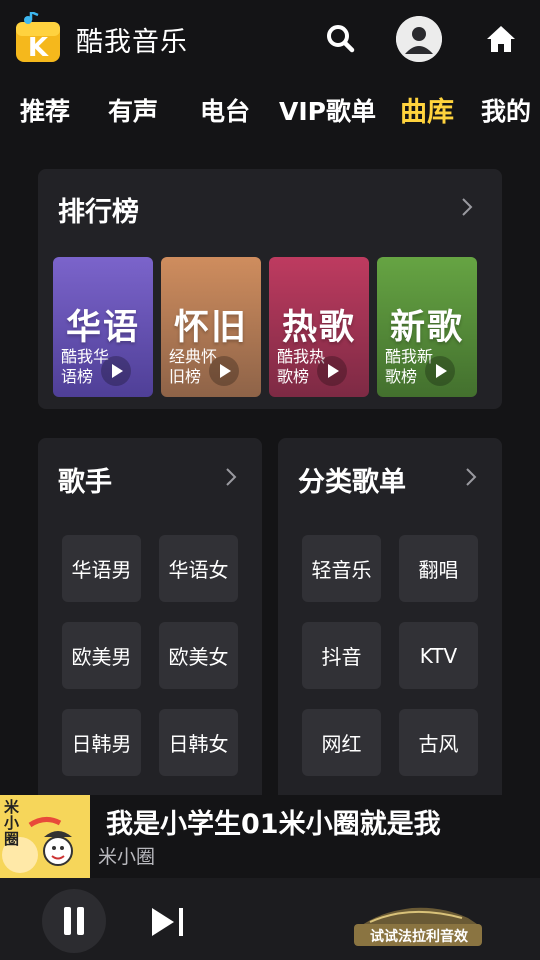 This screenshot has width=540, height=960. I want to click on pause-button, so click(74, 921).